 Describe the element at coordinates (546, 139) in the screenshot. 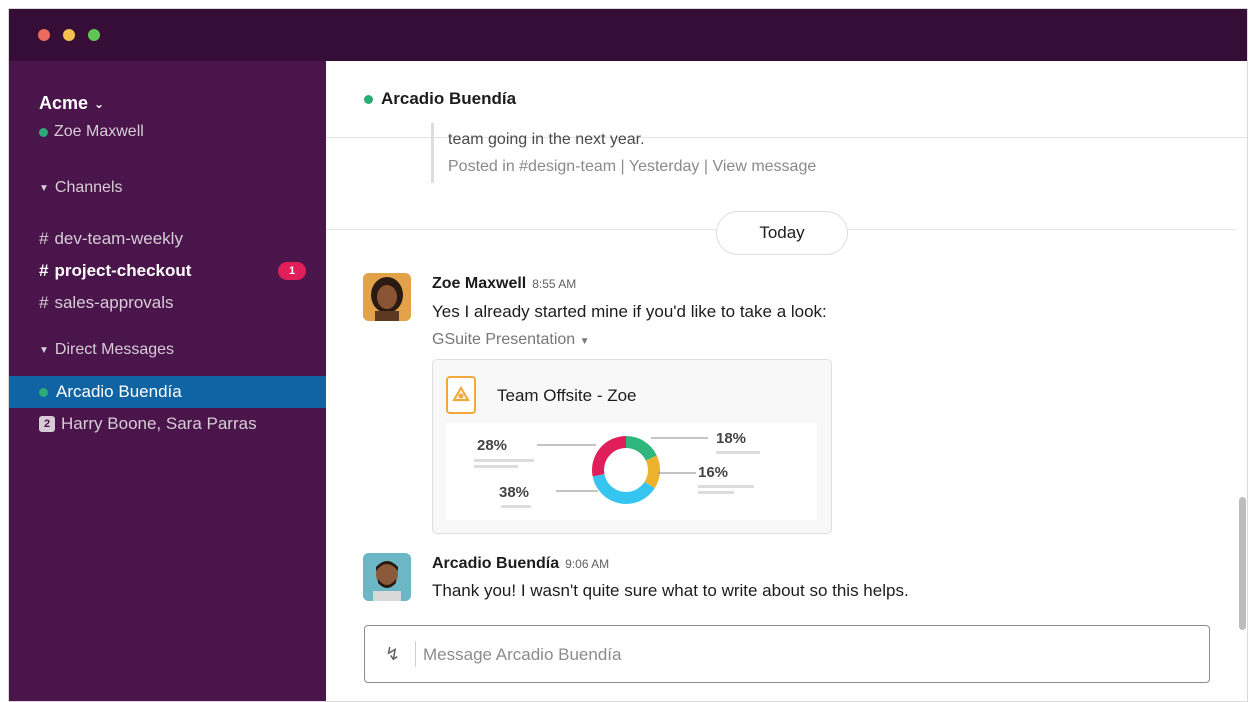

I see `previous-message-text: team going in the next year.` at that location.